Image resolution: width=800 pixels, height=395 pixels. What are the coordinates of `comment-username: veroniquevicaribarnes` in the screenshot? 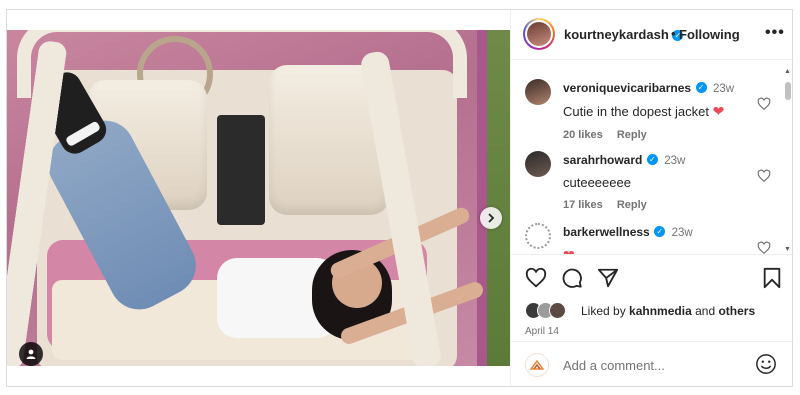 It's located at (627, 88).